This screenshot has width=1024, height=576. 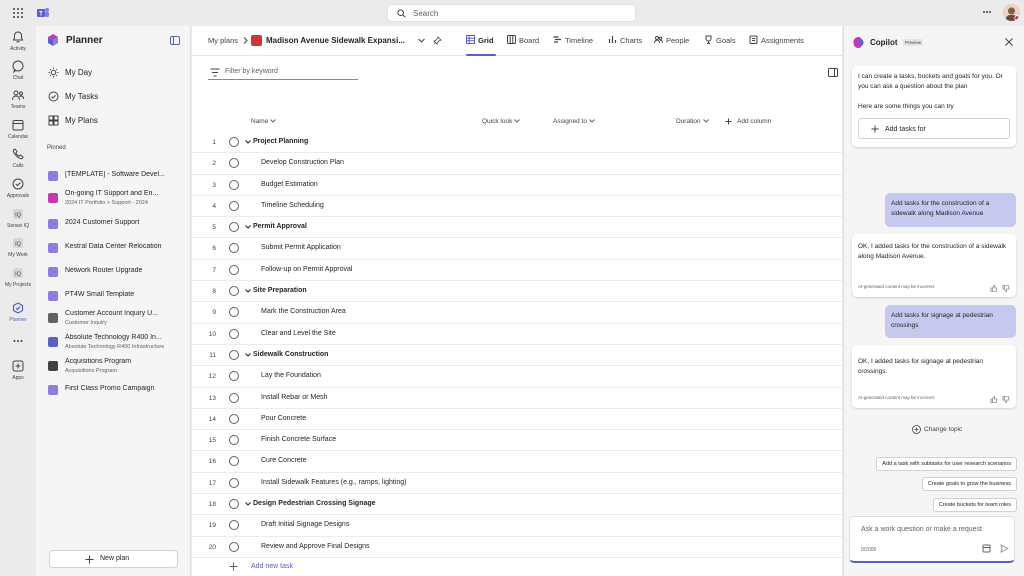 What do you see at coordinates (517, 334) in the screenshot?
I see `table-row: 10 Clear and Level the Site` at bounding box center [517, 334].